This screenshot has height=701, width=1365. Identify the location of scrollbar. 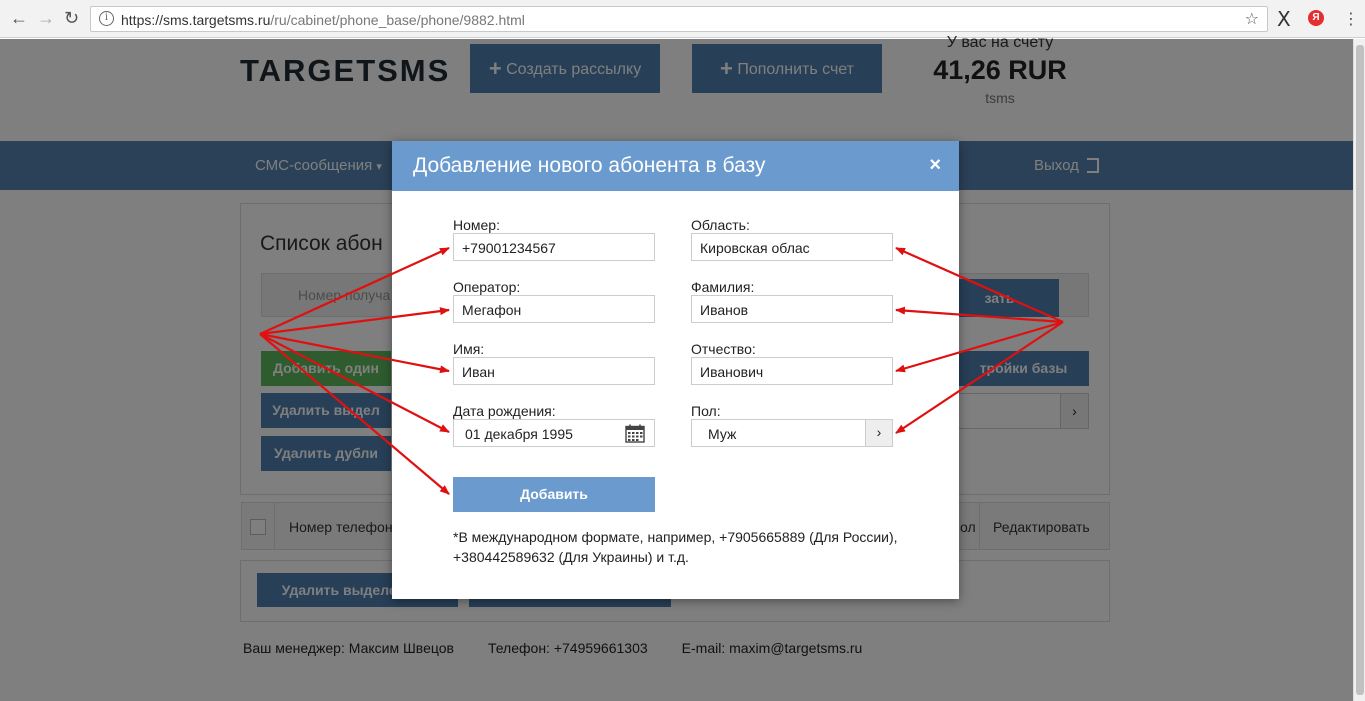
(1359, 370).